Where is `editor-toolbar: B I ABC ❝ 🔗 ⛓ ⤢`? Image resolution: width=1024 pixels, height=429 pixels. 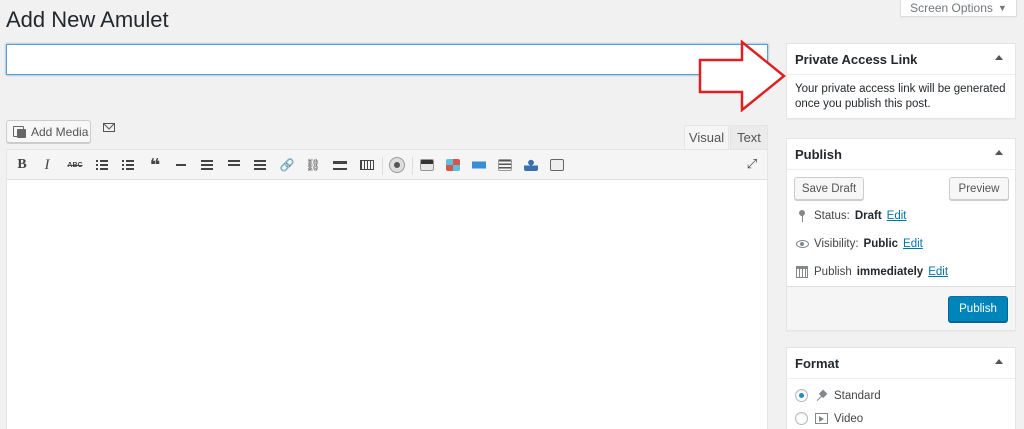 editor-toolbar: B I ABC ❝ 🔗 ⛓ ⤢ is located at coordinates (387, 165).